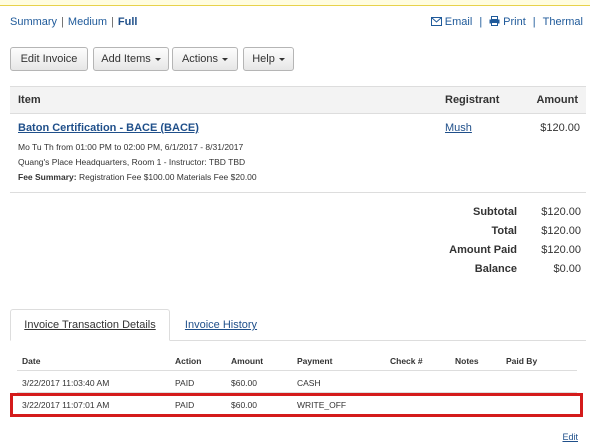 The height and width of the screenshot is (445, 590). Describe the element at coordinates (561, 231) in the screenshot. I see `total-value: $120.00` at that location.